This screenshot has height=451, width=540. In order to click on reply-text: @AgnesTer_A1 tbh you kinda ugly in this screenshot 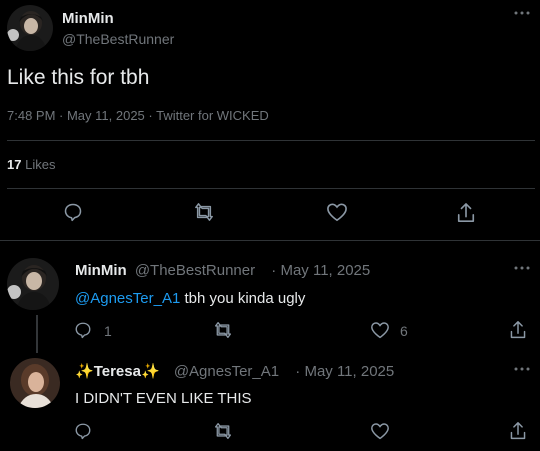, I will do `click(190, 298)`.